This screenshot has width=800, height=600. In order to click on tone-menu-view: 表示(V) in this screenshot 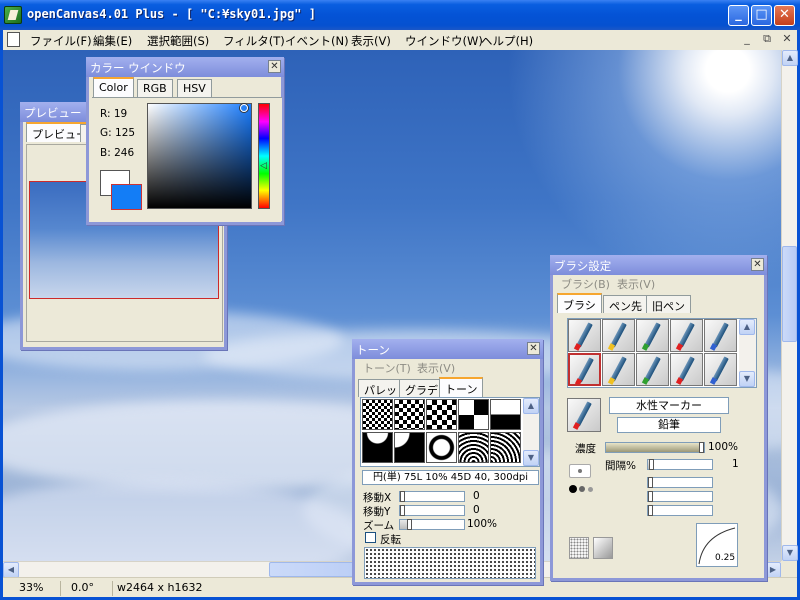, I will do `click(436, 368)`.